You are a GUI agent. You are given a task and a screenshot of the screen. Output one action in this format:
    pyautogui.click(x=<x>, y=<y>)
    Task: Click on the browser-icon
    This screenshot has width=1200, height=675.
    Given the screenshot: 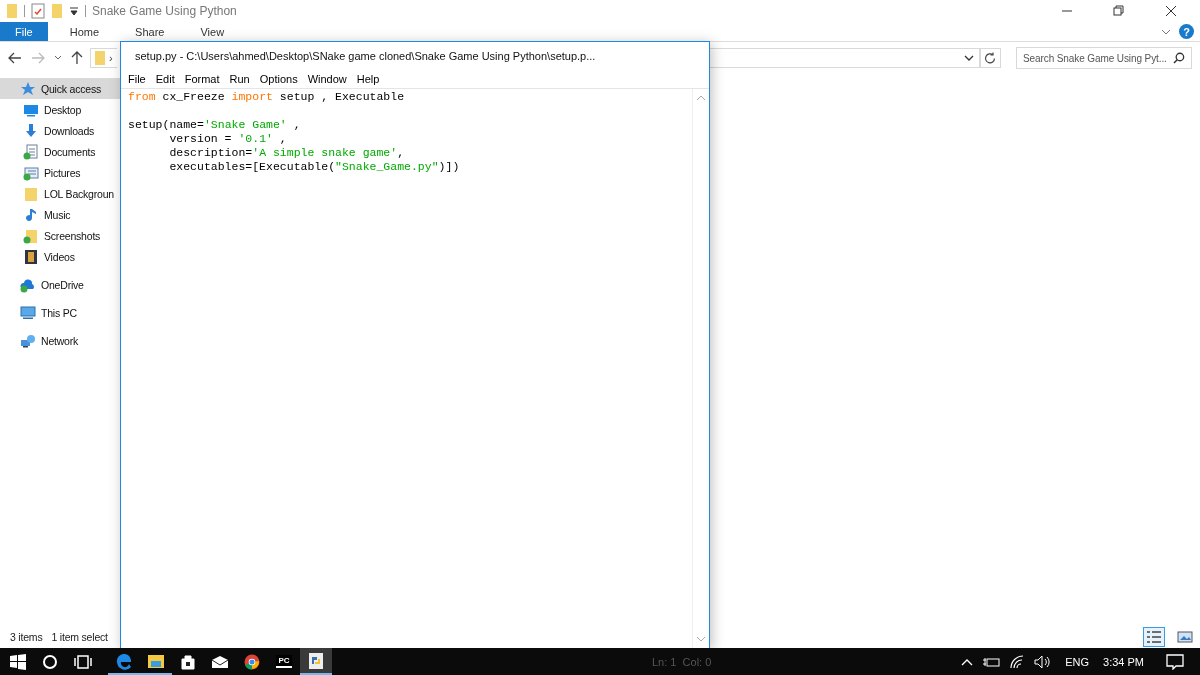 What is the action you would take?
    pyautogui.click(x=124, y=660)
    